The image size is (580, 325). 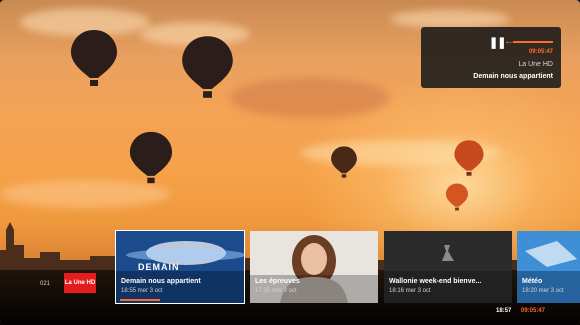 I want to click on playback-time: 09:05:47, so click(x=540, y=52).